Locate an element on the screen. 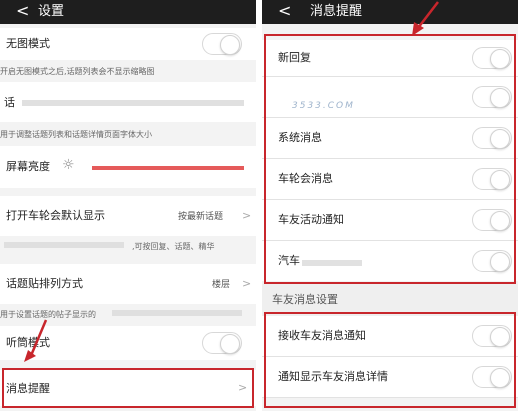 Image resolution: width=518 pixels, height=411 pixels. brightness-row: 屏幕亮度 ☼ is located at coordinates (128, 167).